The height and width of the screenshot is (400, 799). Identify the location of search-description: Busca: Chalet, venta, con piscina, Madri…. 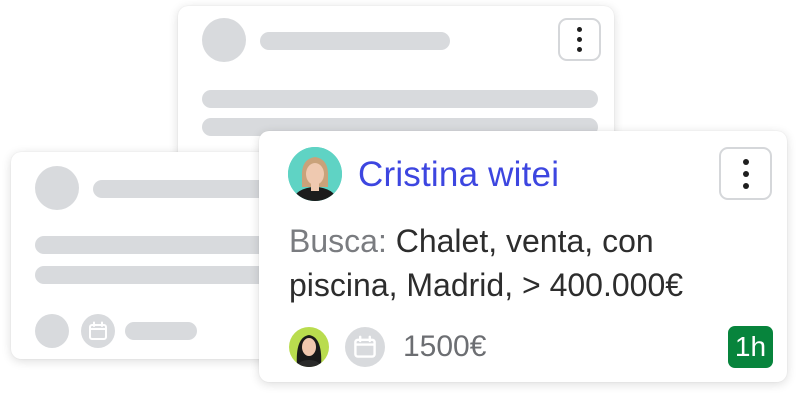
(524, 263).